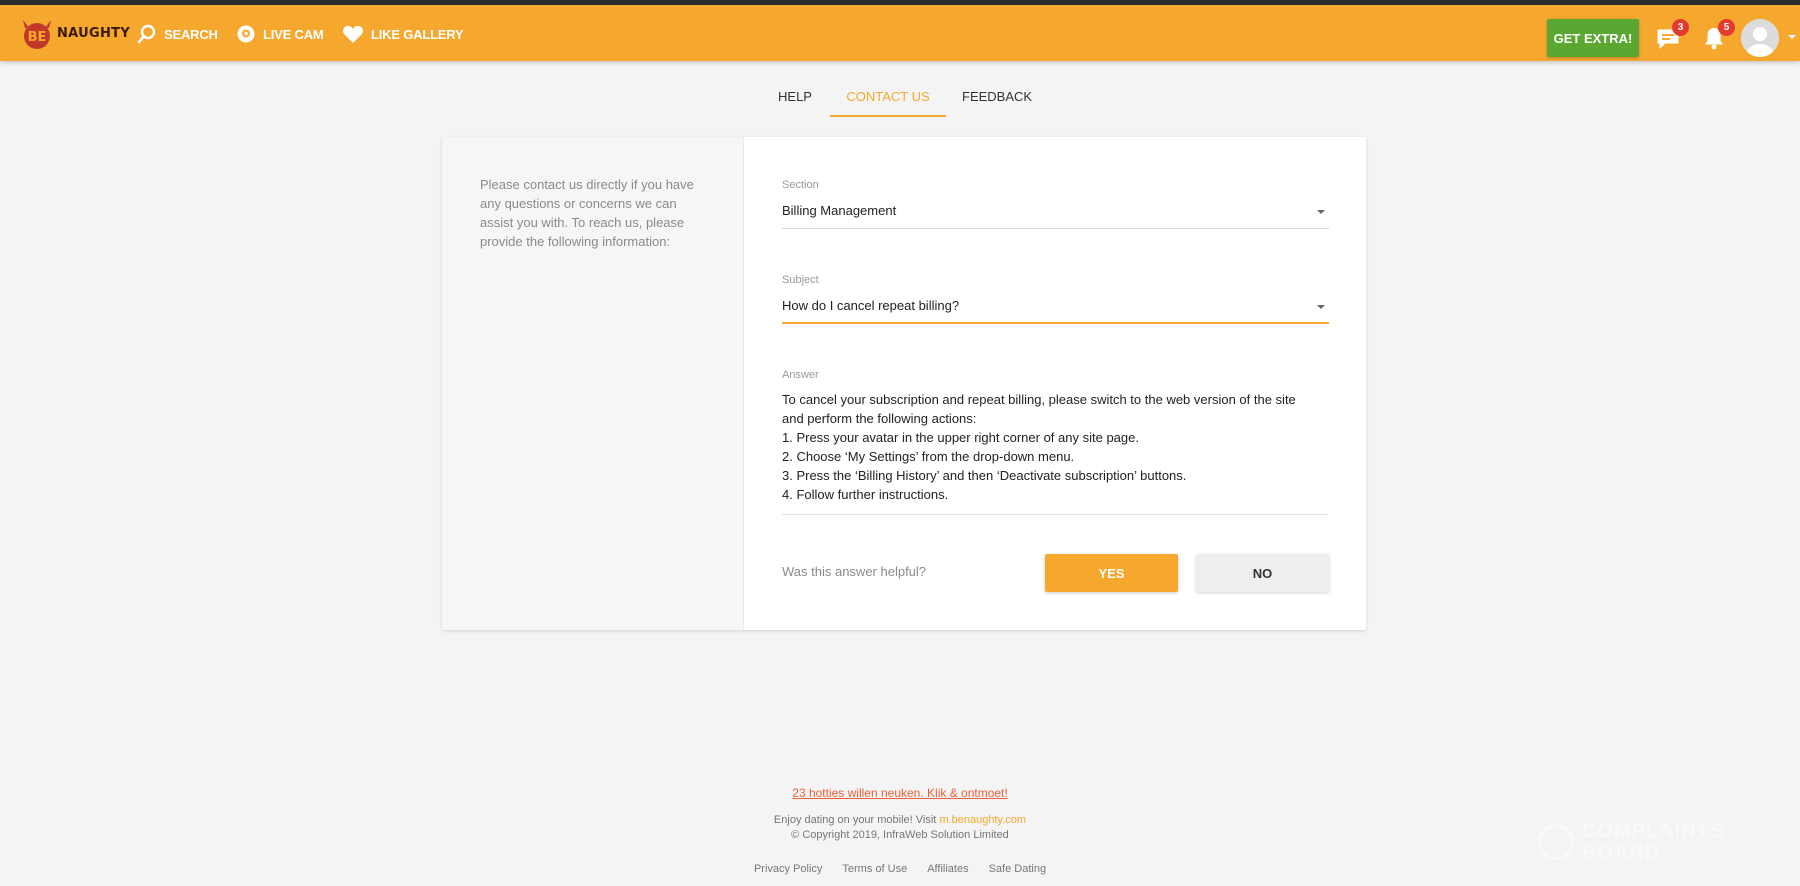 The image size is (1800, 886). I want to click on nav-live-cam: LIVE CAM, so click(280, 34).